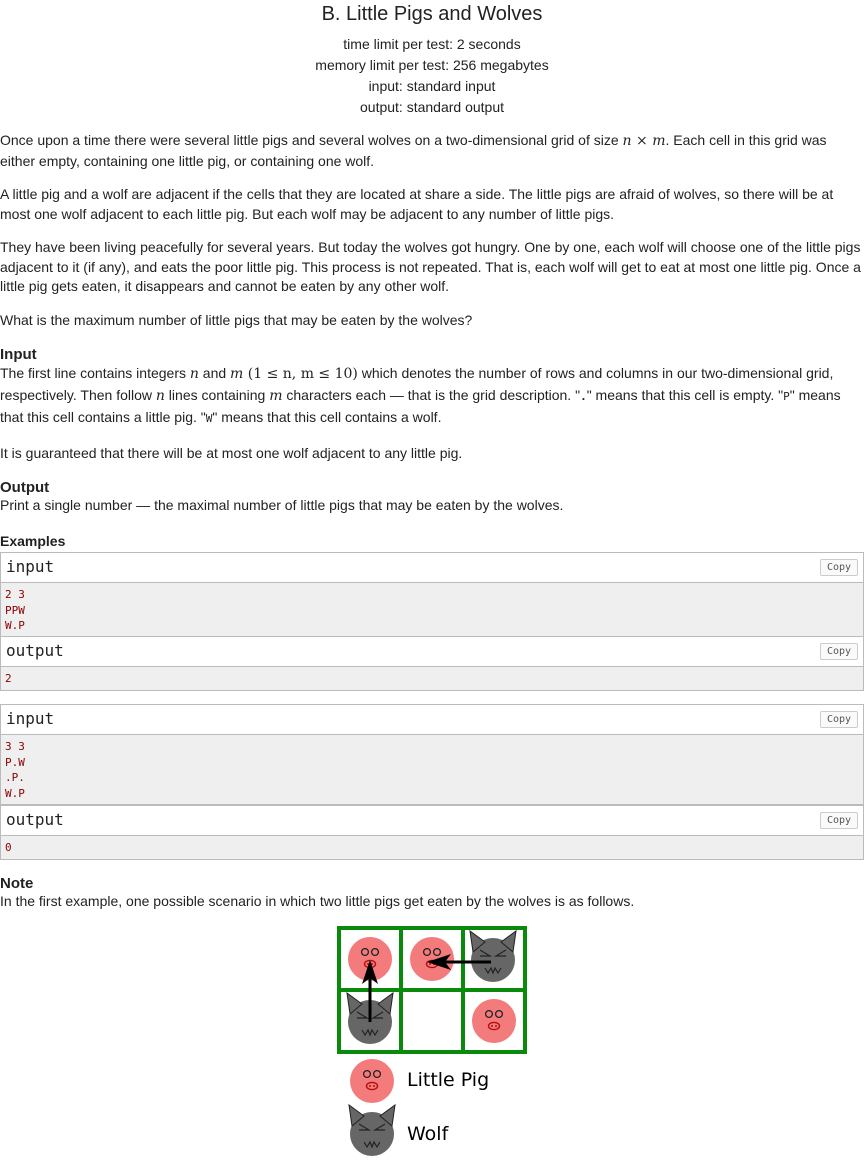  Describe the element at coordinates (432, 832) in the screenshot. I see `example-2-output: output Copy 0` at that location.